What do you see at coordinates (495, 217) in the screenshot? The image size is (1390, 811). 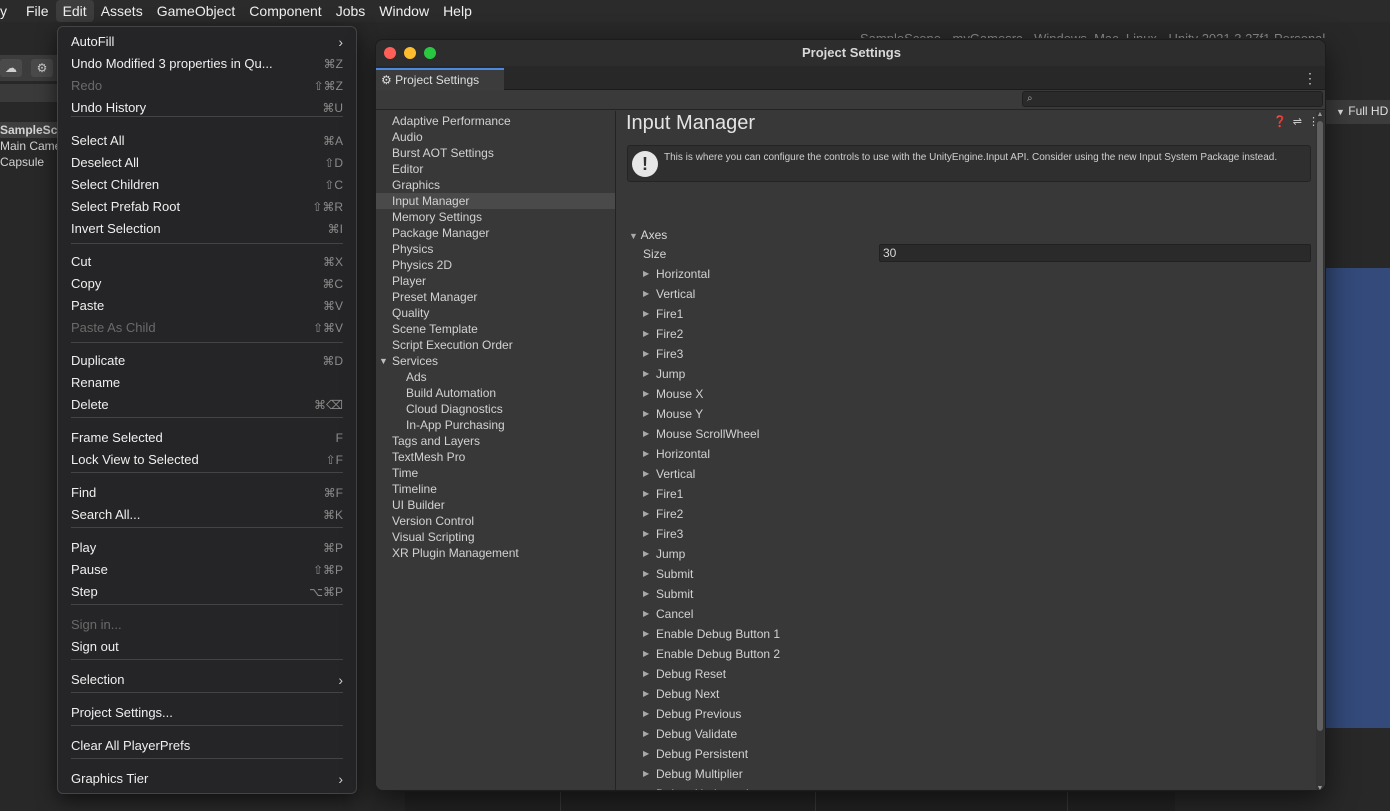 I see `sidebar-item-memory-settings: Memory Settings` at bounding box center [495, 217].